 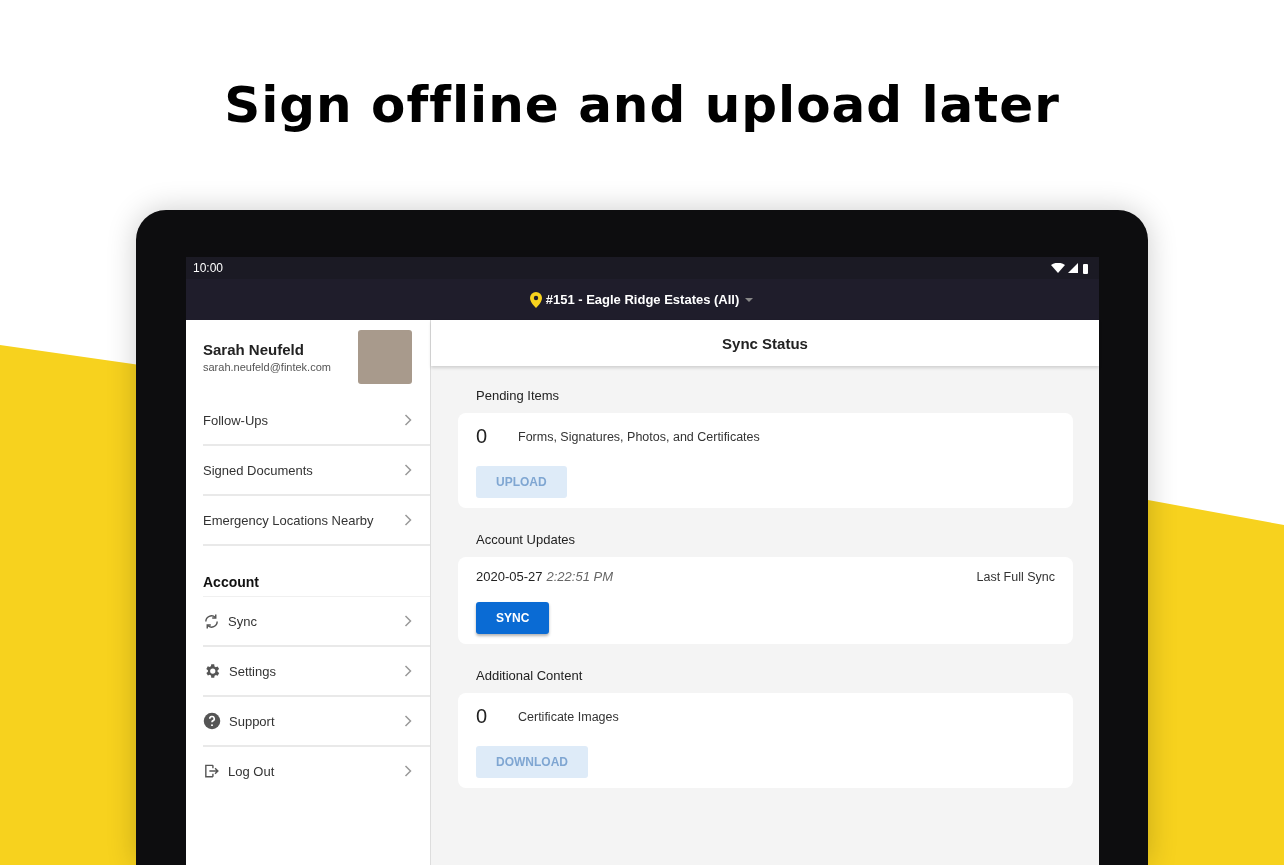 I want to click on section-heading: Pending Items, so click(x=518, y=395).